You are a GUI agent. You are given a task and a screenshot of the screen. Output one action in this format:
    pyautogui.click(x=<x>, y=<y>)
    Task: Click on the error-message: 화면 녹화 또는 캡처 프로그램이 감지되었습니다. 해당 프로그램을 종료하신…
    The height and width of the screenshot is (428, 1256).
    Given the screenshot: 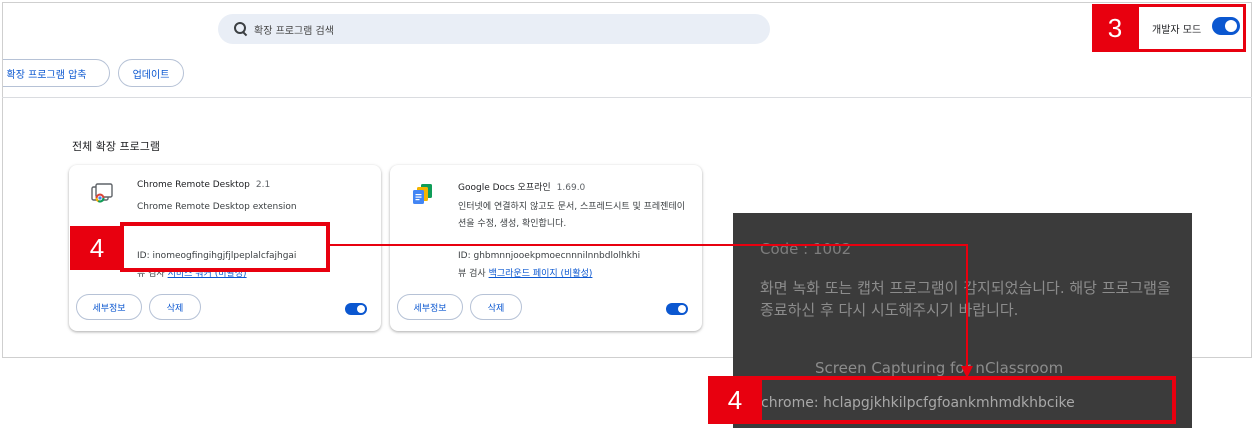 What is the action you would take?
    pyautogui.click(x=965, y=299)
    